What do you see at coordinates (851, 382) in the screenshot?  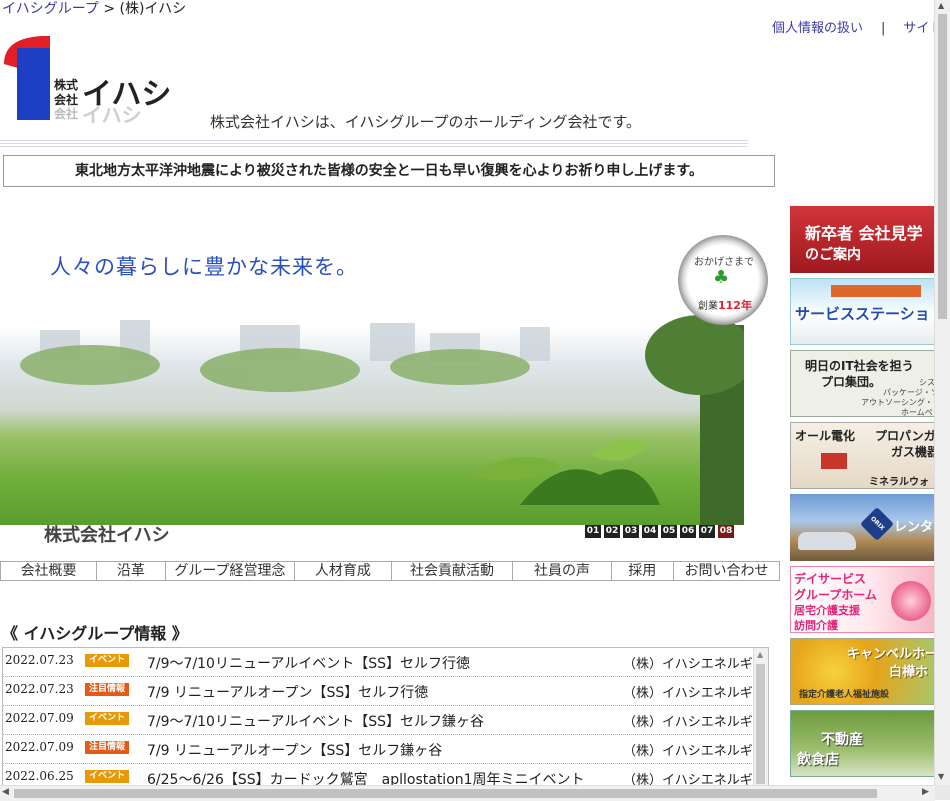 I see `banner-text: プロ集団。` at bounding box center [851, 382].